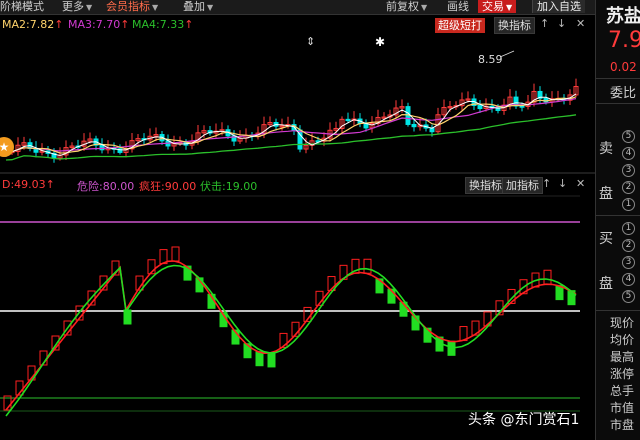 The width and height of the screenshot is (640, 440). Describe the element at coordinates (580, 183) in the screenshot. I see `indicator-close-icon: ✕` at that location.